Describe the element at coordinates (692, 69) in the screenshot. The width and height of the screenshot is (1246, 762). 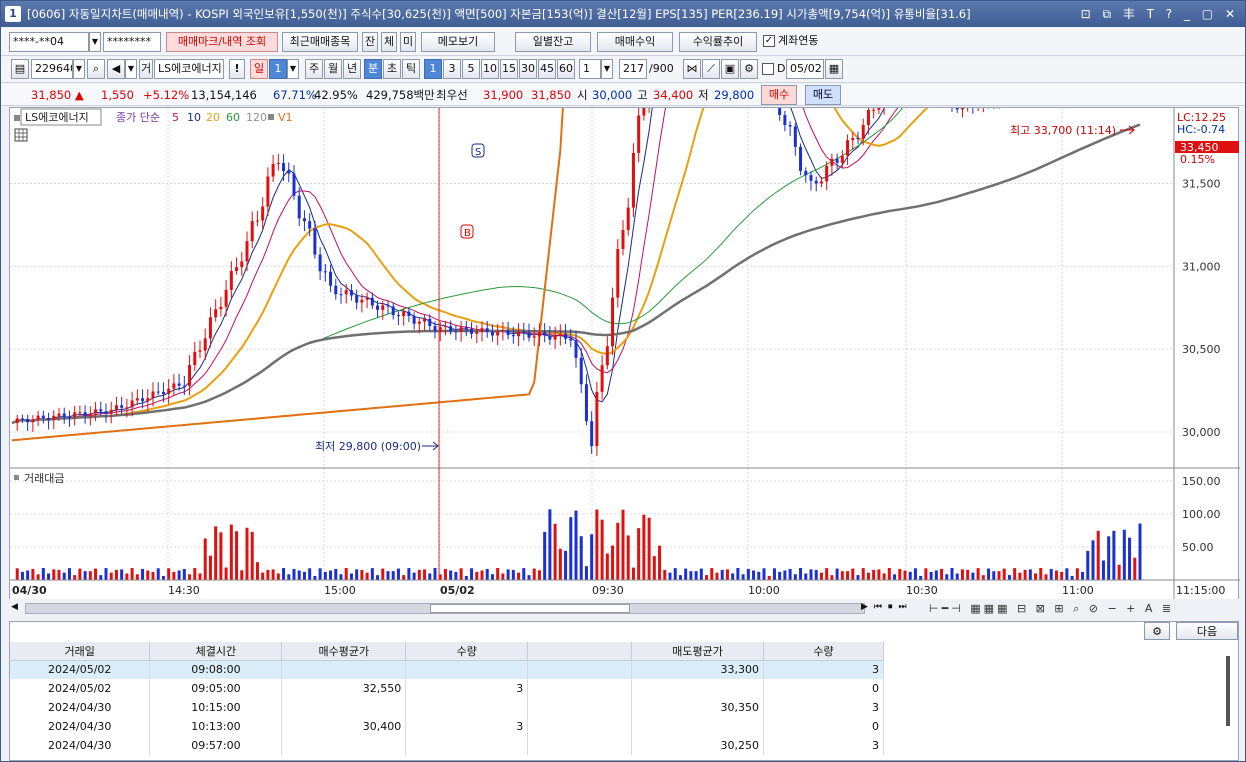
I see `indicator-icon: ⋈` at that location.